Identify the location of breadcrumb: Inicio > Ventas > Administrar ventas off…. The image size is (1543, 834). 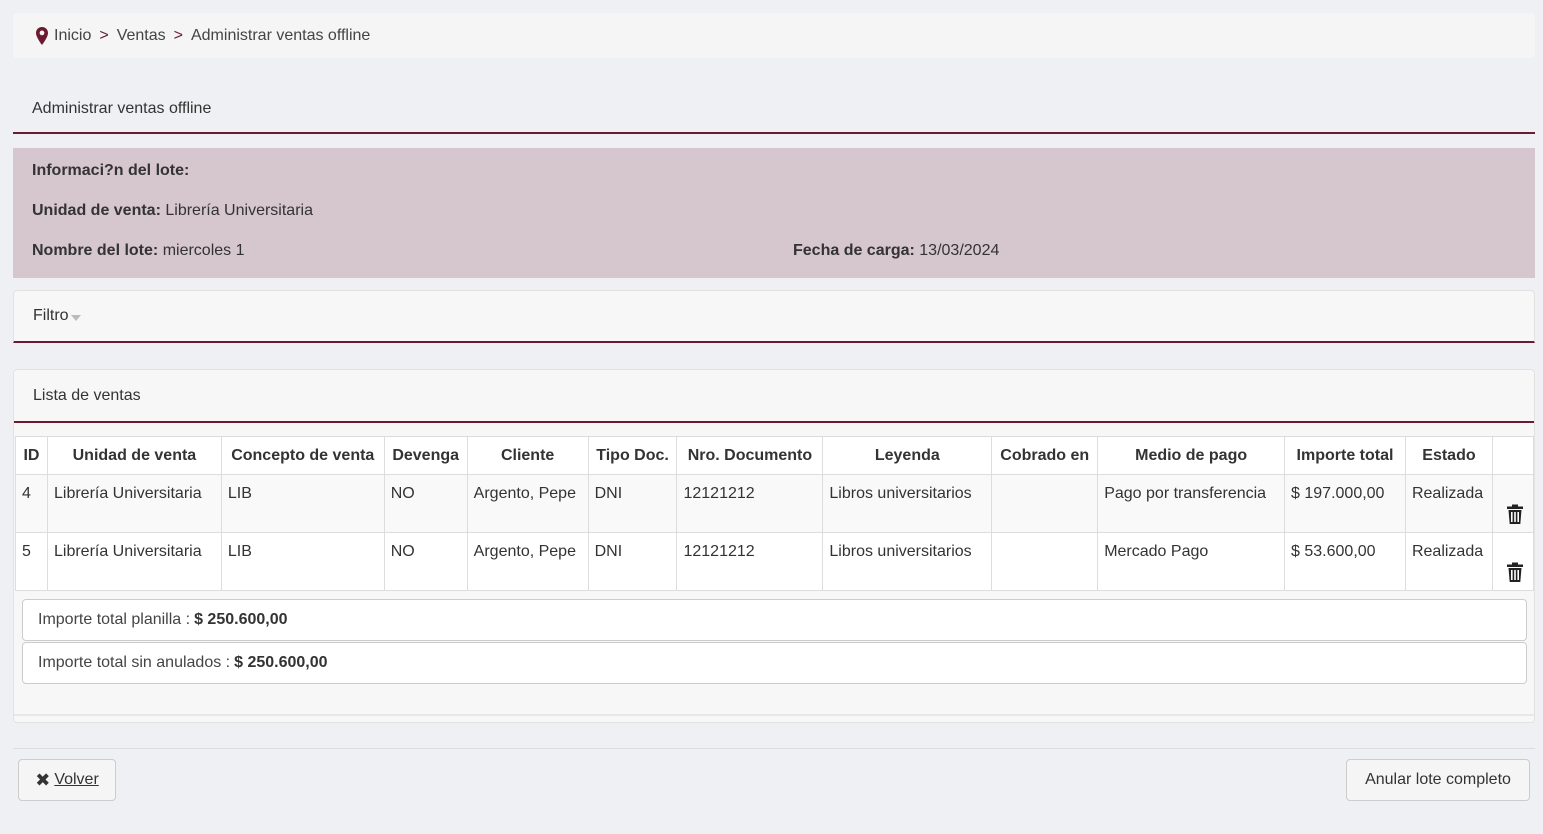
(774, 35).